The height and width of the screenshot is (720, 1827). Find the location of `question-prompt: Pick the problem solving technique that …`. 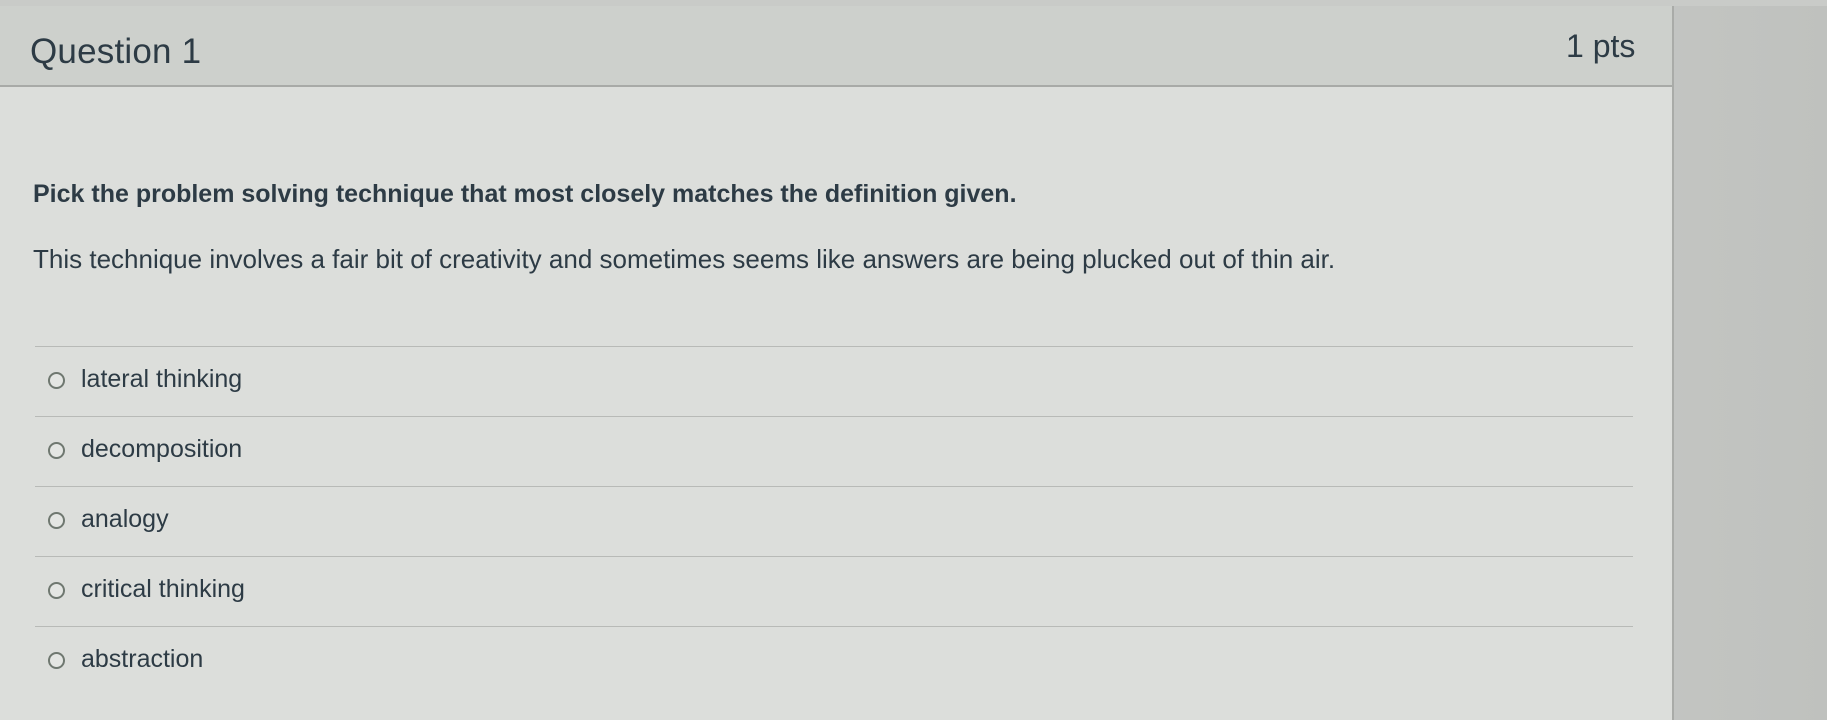

question-prompt: Pick the problem solving technique that … is located at coordinates (525, 194).